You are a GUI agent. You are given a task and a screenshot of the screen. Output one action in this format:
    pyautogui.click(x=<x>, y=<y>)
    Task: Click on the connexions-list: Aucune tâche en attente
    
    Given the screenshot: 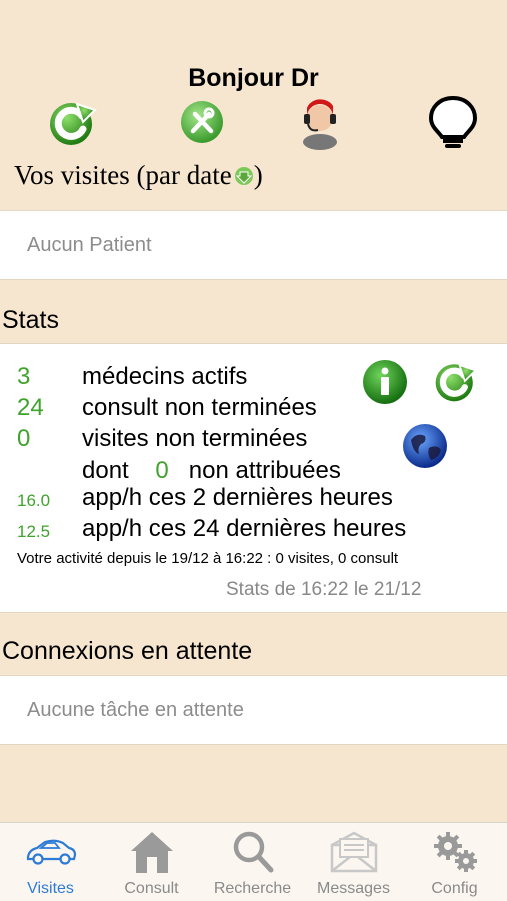 What is the action you would take?
    pyautogui.click(x=253, y=710)
    